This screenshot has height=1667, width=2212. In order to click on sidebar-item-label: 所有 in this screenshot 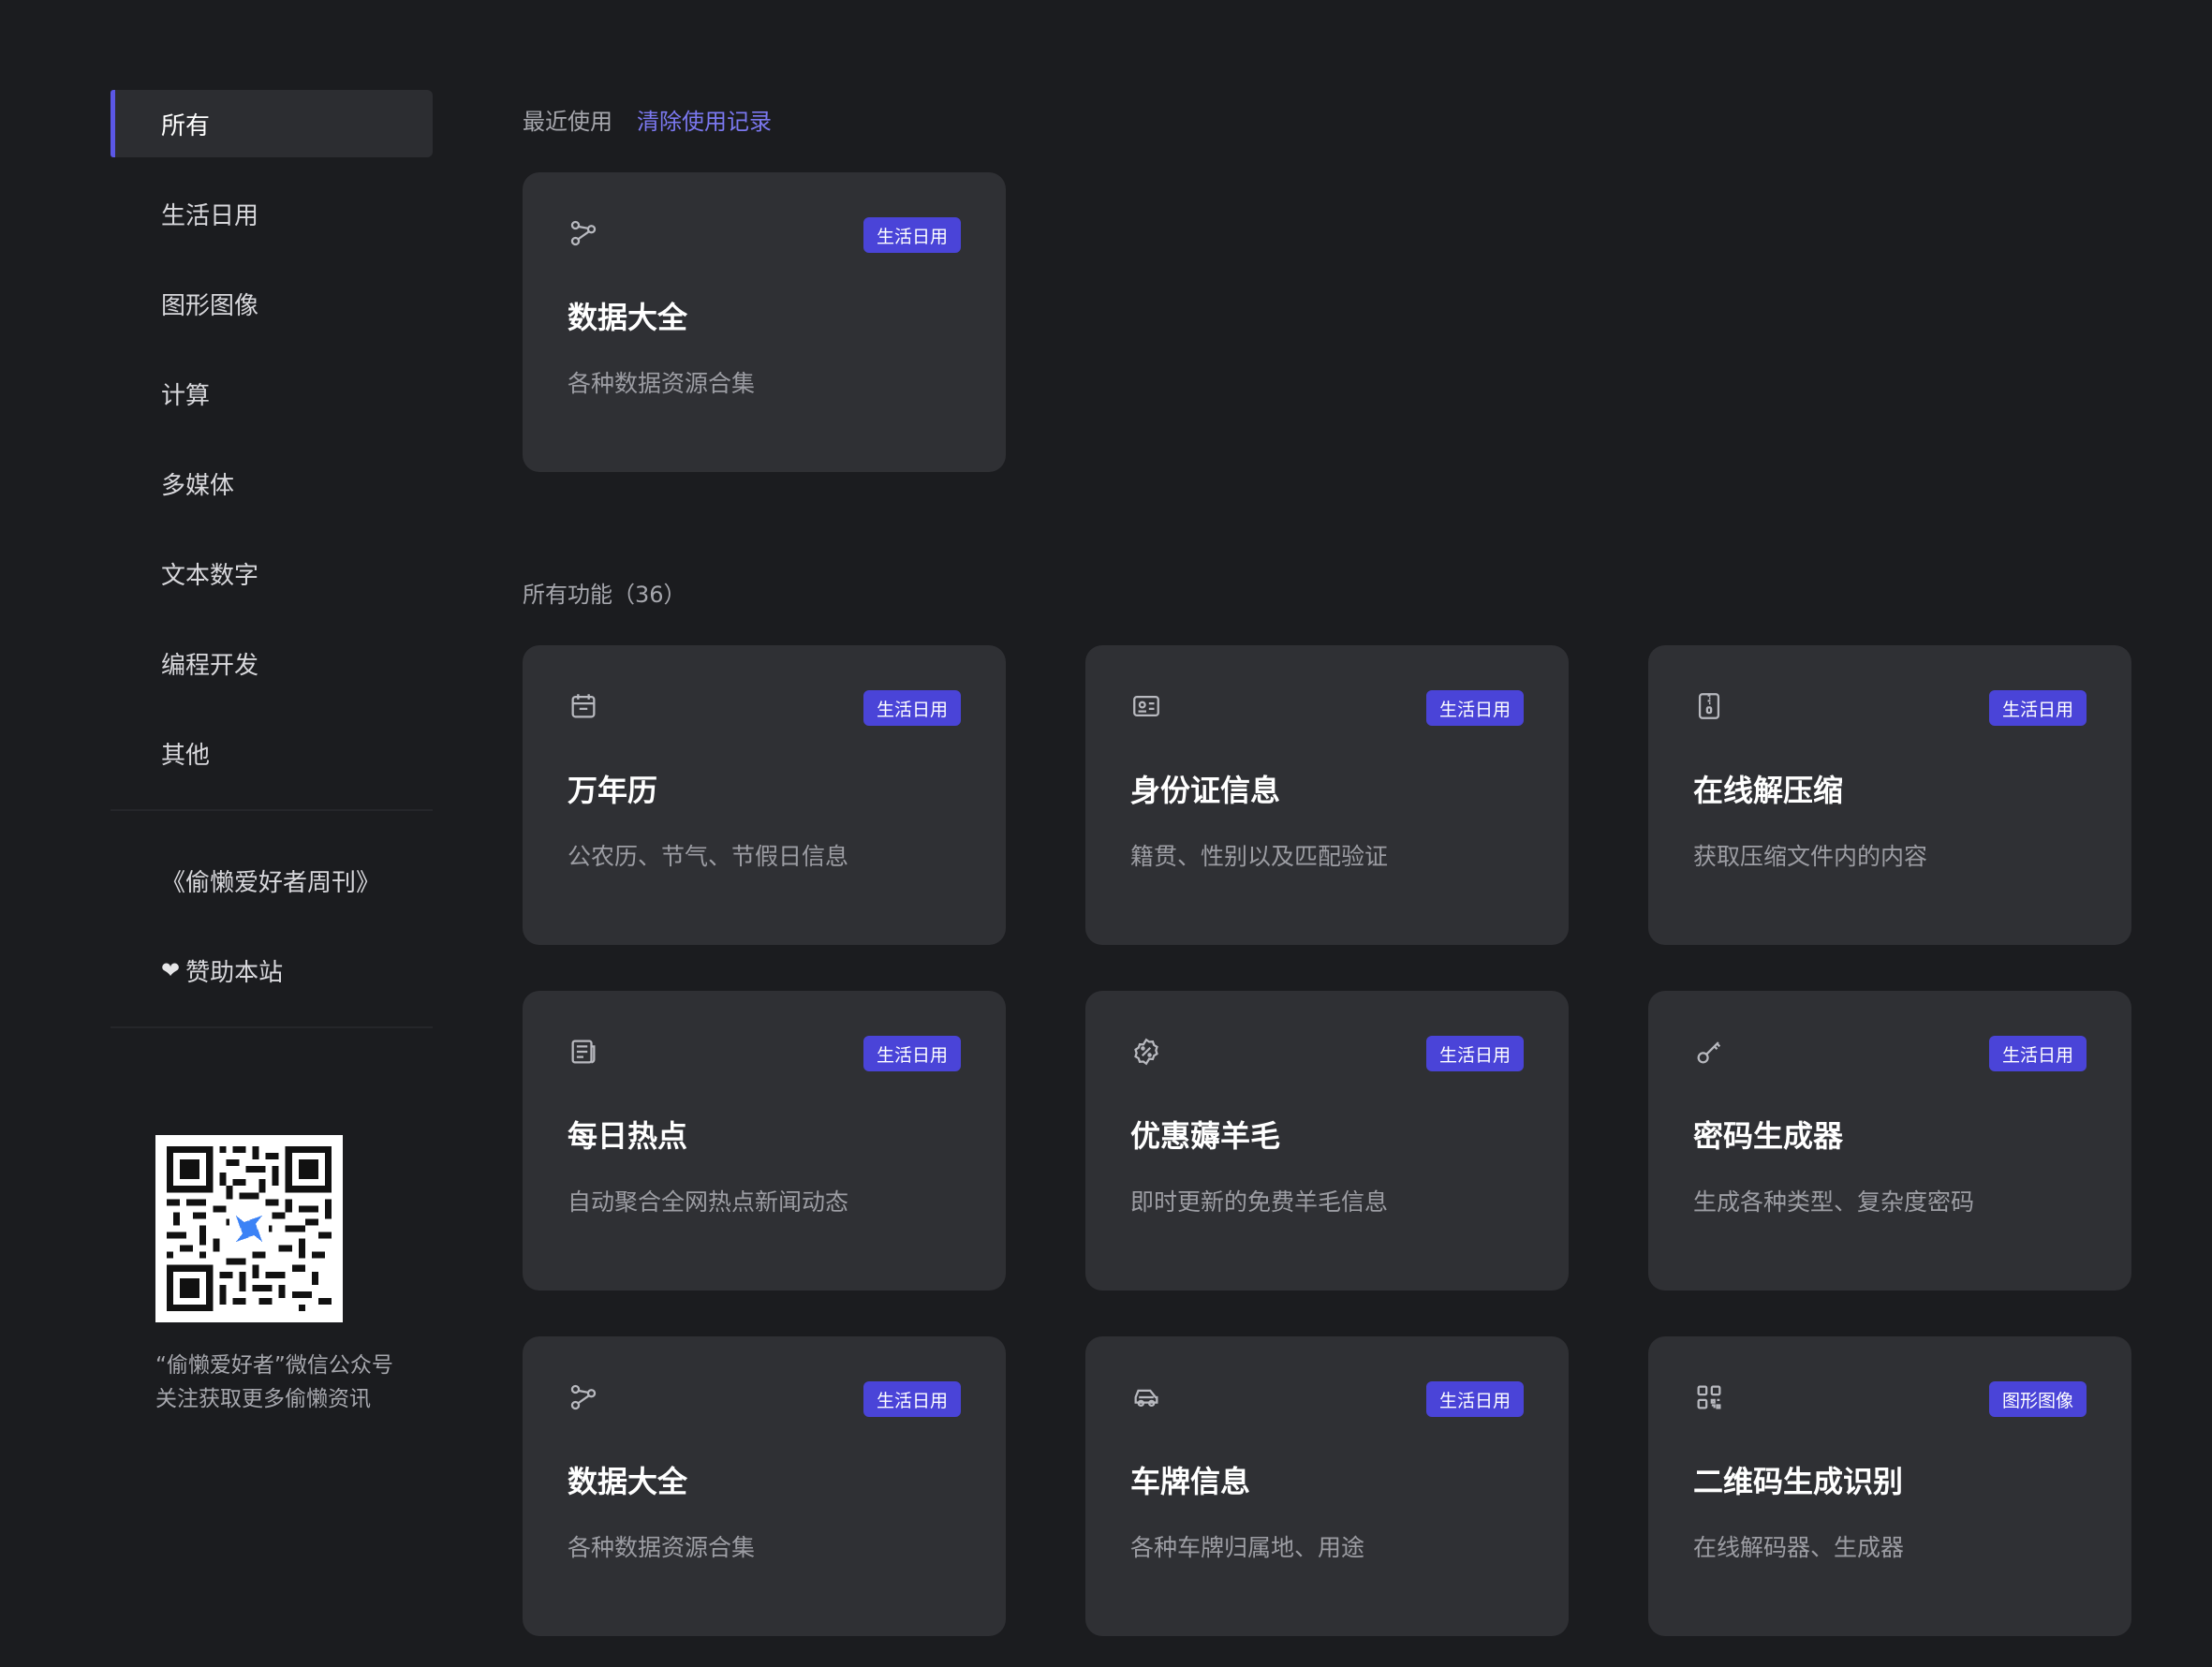, I will do `click(186, 125)`.